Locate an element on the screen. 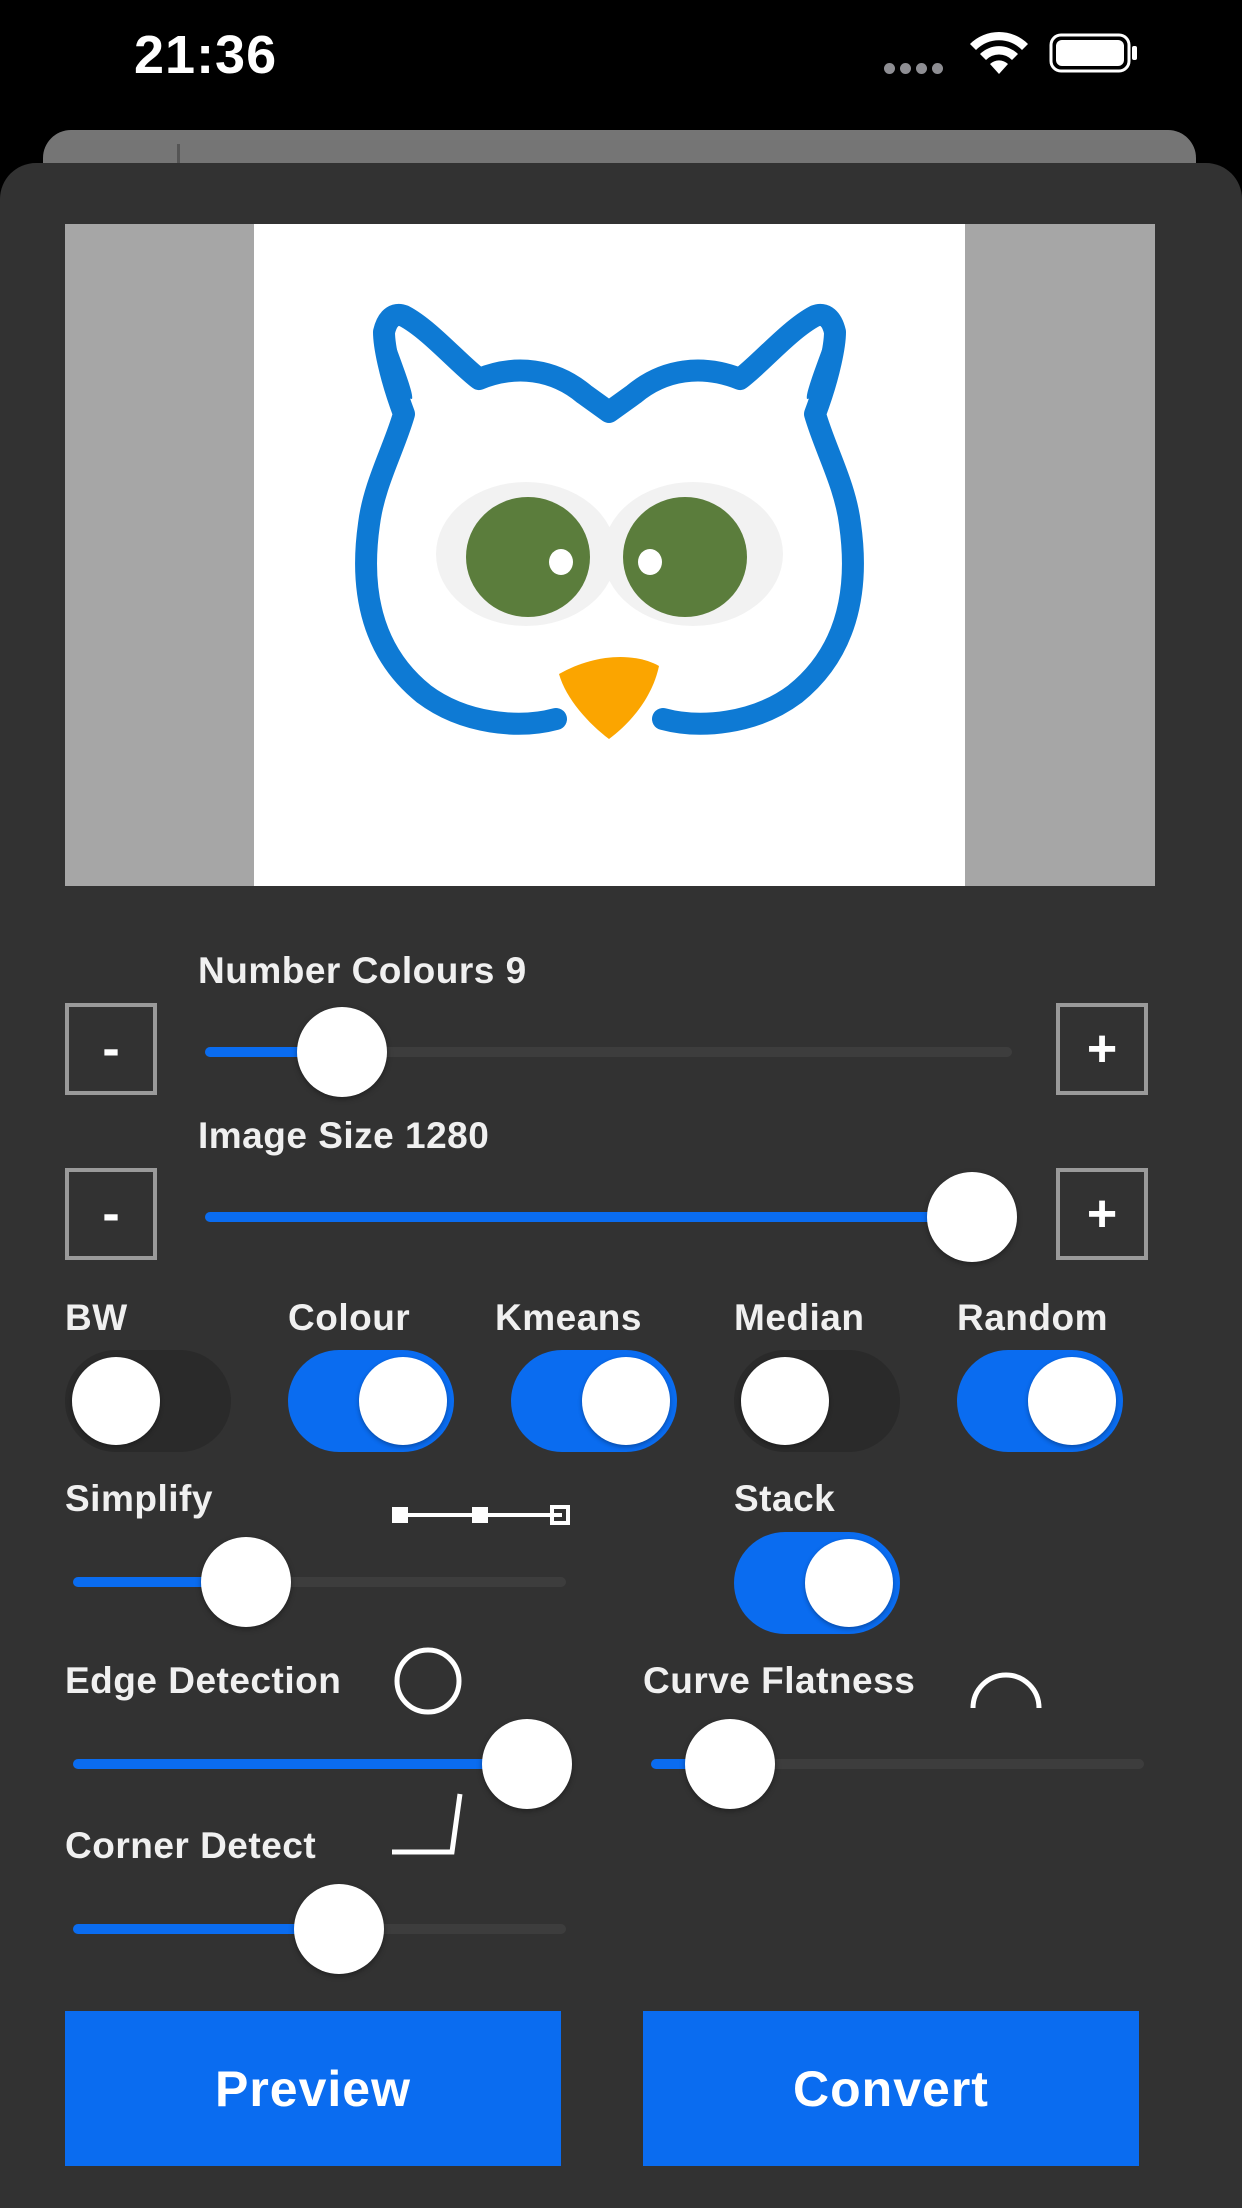 The height and width of the screenshot is (2208, 1242). circle-icon is located at coordinates (428, 1681).